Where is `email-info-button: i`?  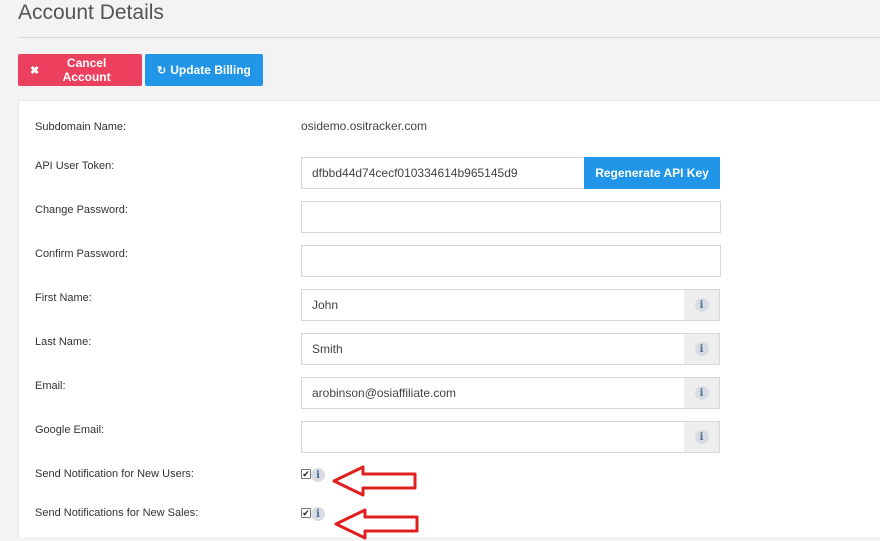
email-info-button: i is located at coordinates (702, 393).